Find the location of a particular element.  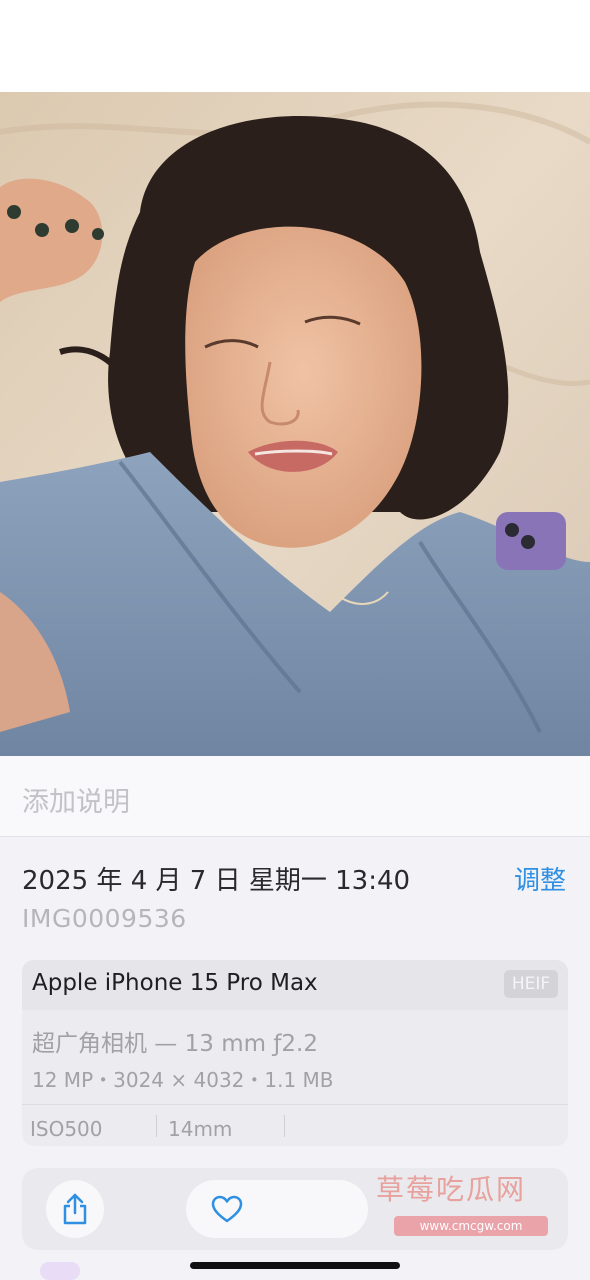

caption-placeholder: 添加说明 is located at coordinates (76, 802).